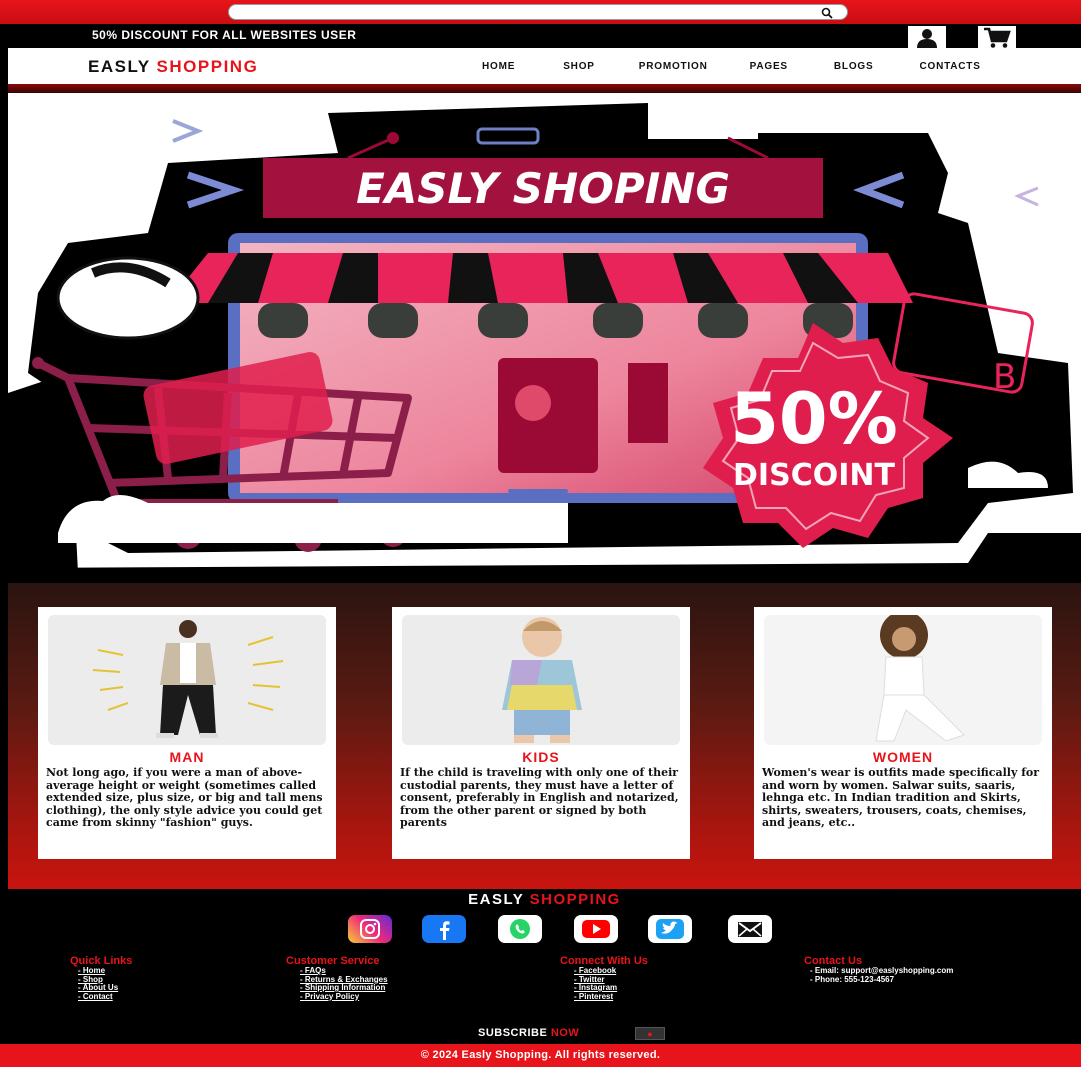 The height and width of the screenshot is (1067, 1081). I want to click on man-photo, so click(187, 680).